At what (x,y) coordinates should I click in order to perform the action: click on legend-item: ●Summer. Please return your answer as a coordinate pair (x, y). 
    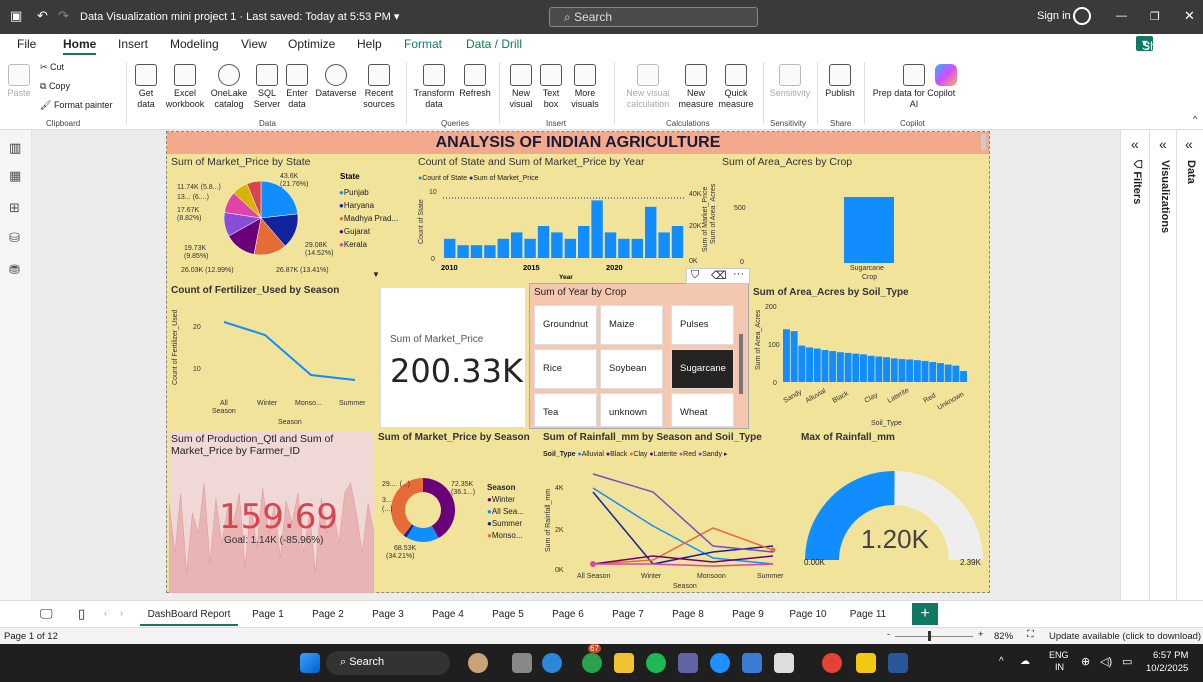
    Looking at the image, I should click on (505, 524).